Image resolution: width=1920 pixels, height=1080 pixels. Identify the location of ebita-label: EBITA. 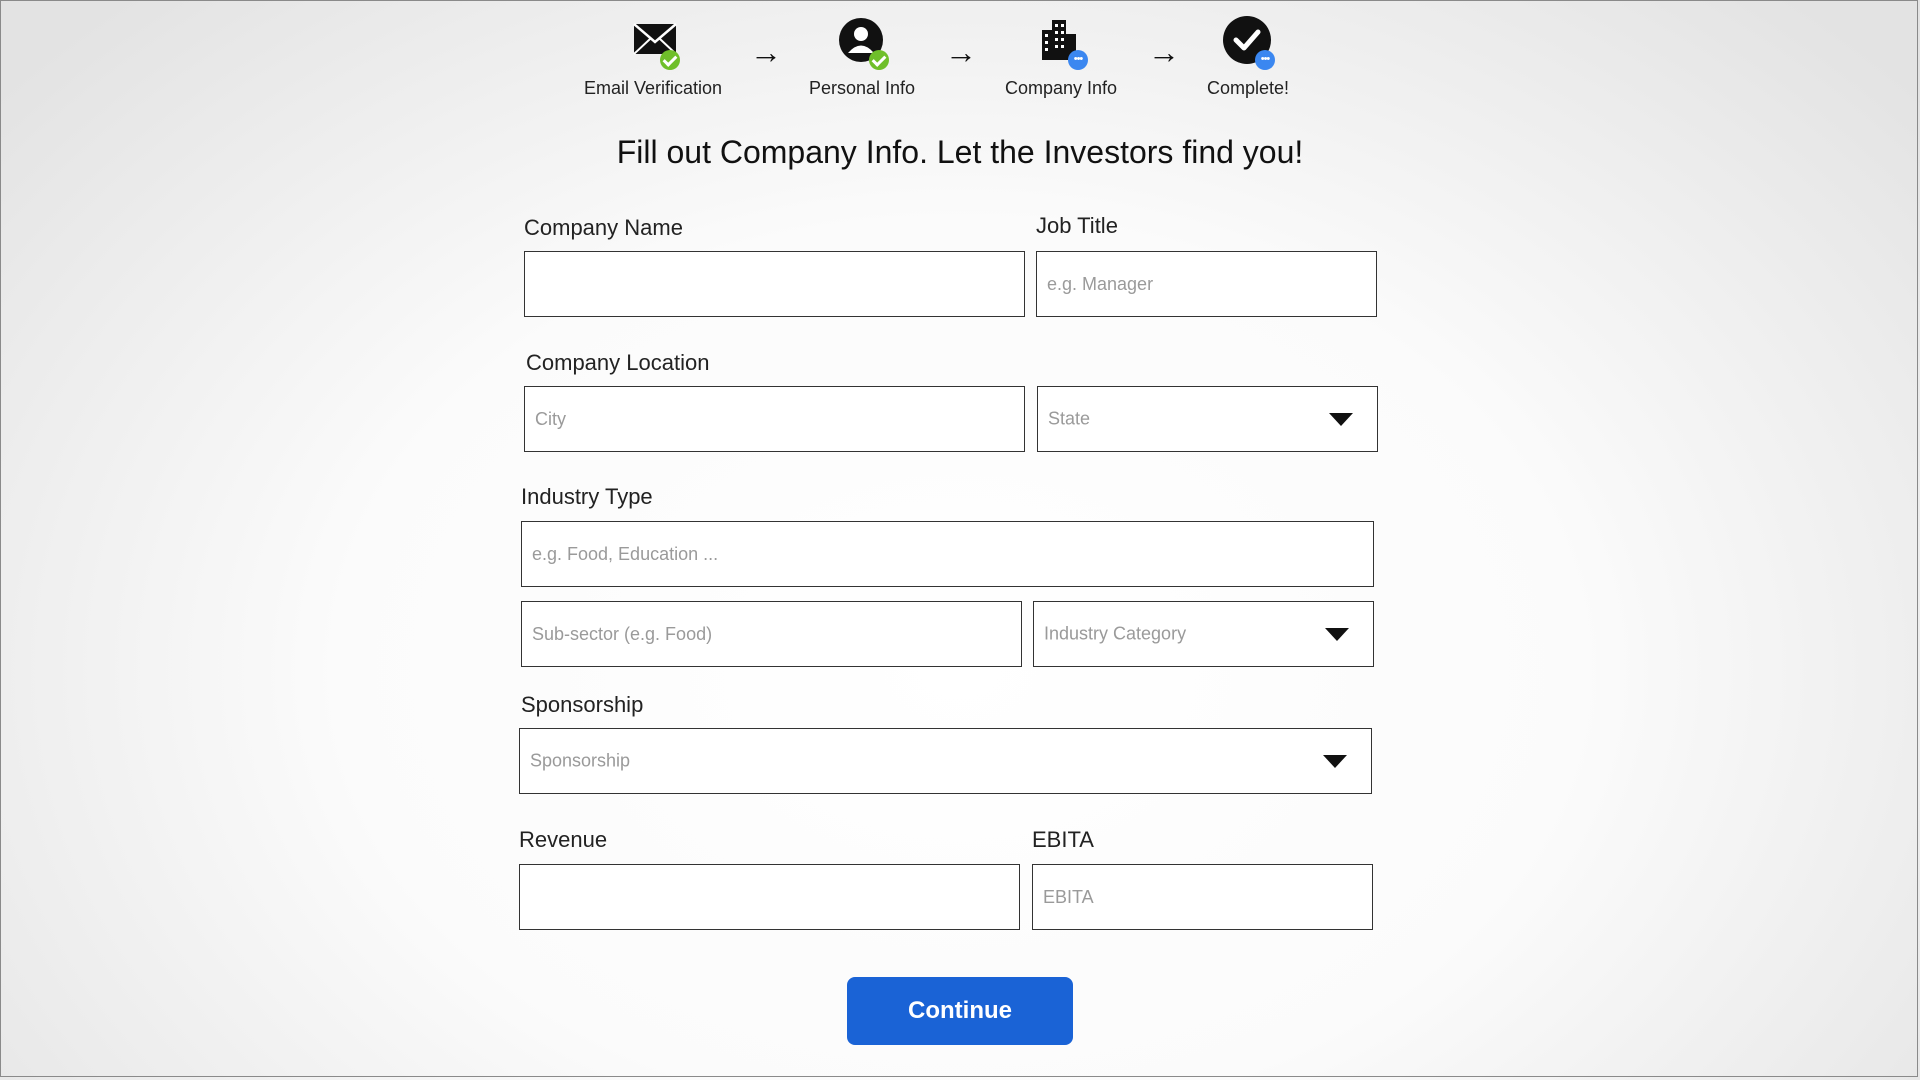
(1063, 839).